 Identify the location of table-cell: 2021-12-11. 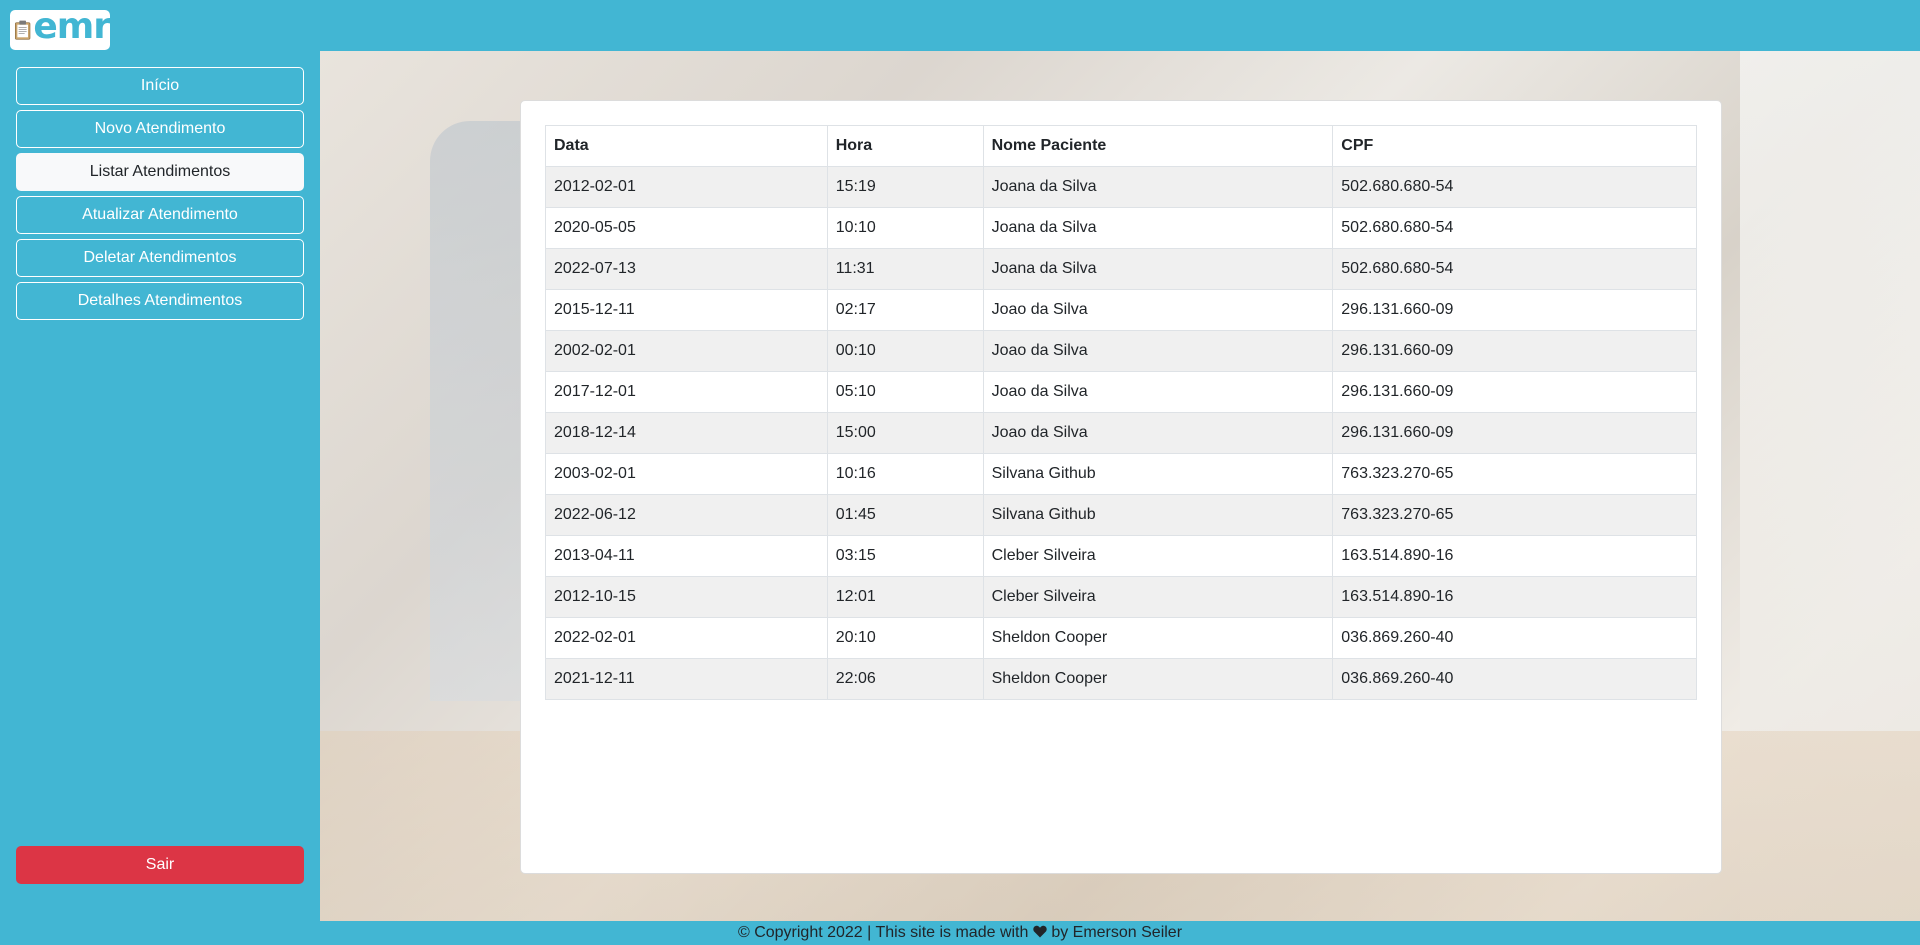
(686, 679).